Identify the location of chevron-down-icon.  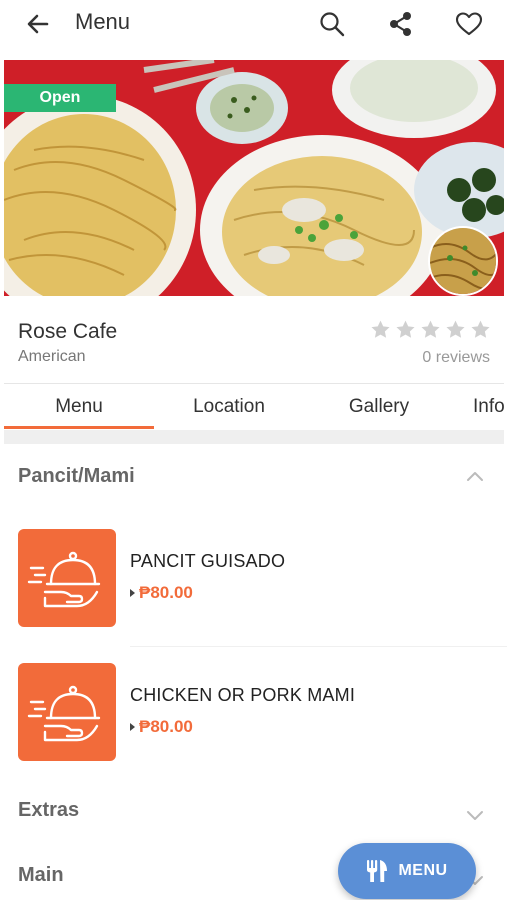
(475, 815).